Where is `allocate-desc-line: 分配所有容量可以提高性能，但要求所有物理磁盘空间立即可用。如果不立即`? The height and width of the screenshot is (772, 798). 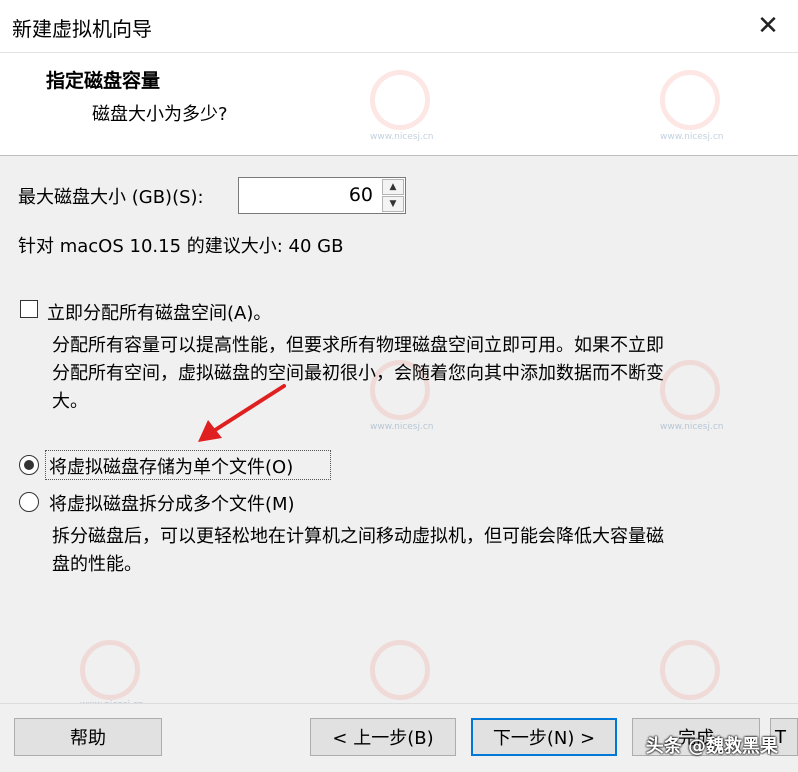 allocate-desc-line: 分配所有容量可以提高性能，但要求所有物理磁盘空间立即可用。如果不立即 is located at coordinates (358, 345).